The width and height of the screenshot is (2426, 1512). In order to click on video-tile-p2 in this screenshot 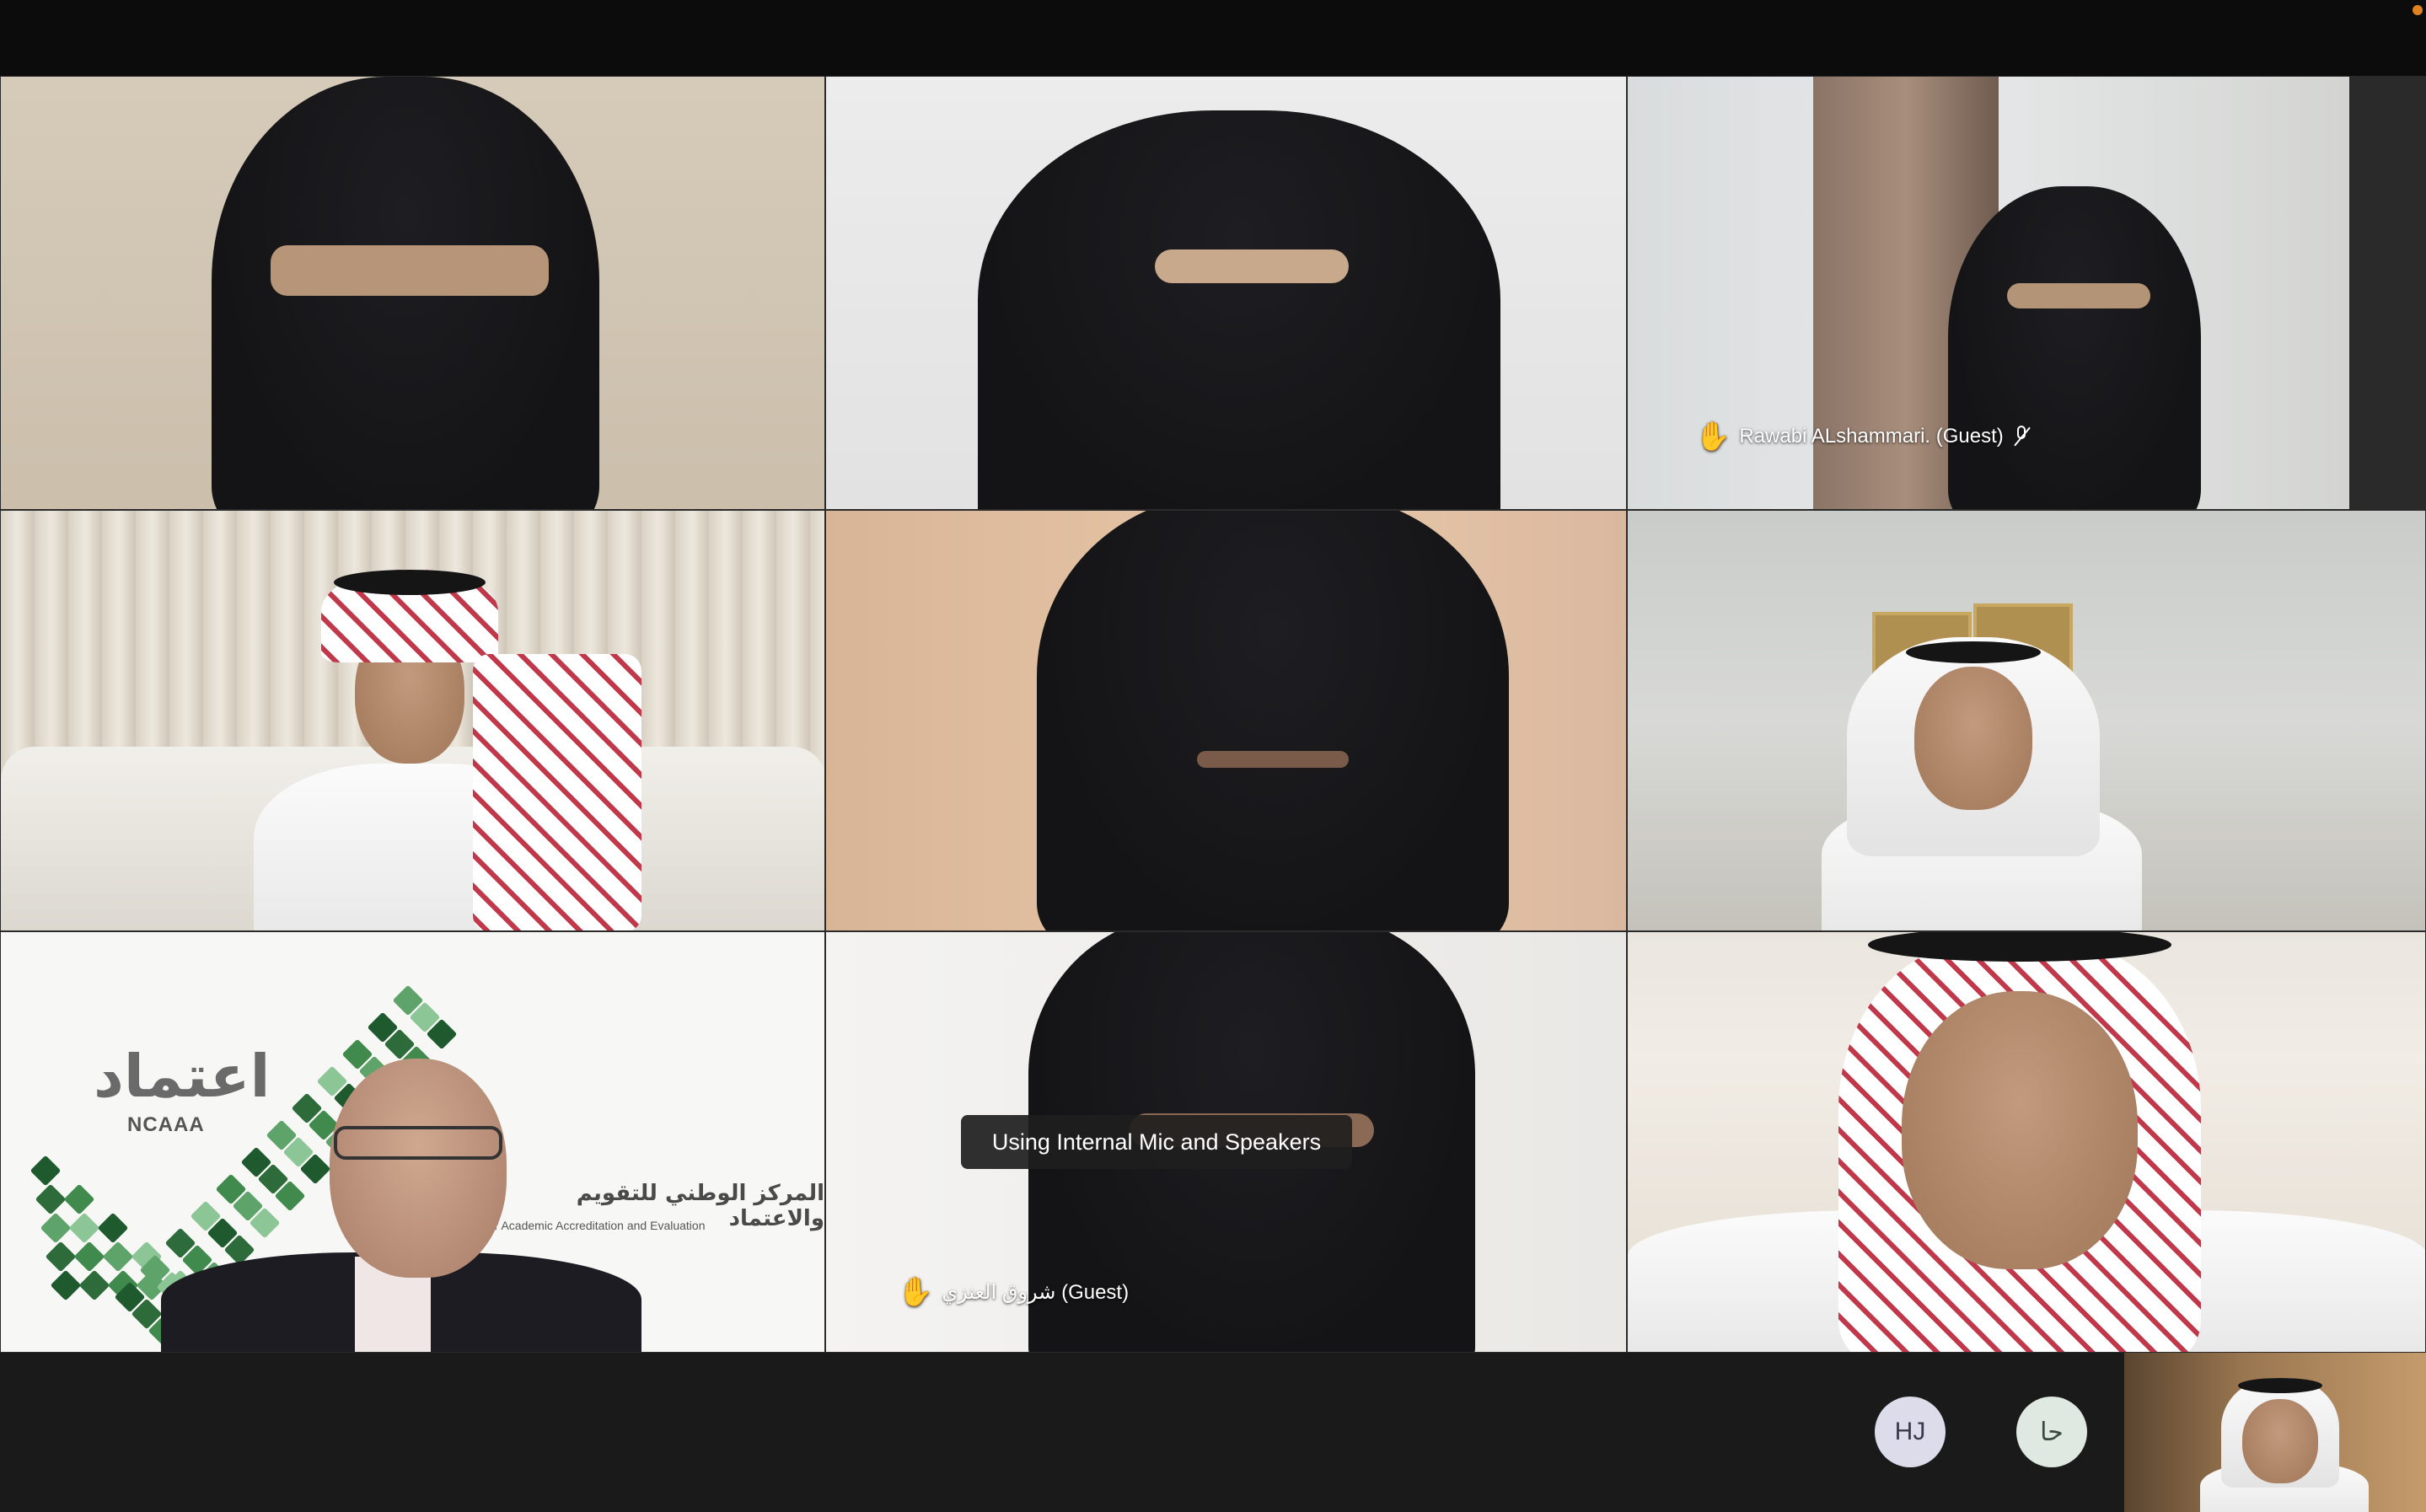, I will do `click(1226, 293)`.